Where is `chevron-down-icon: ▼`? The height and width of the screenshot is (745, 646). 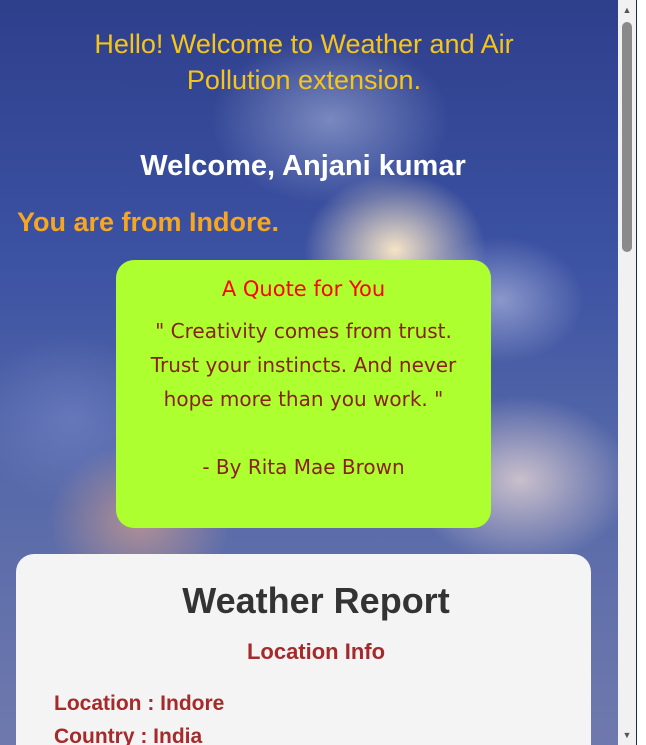
chevron-down-icon: ▼ is located at coordinates (627, 735).